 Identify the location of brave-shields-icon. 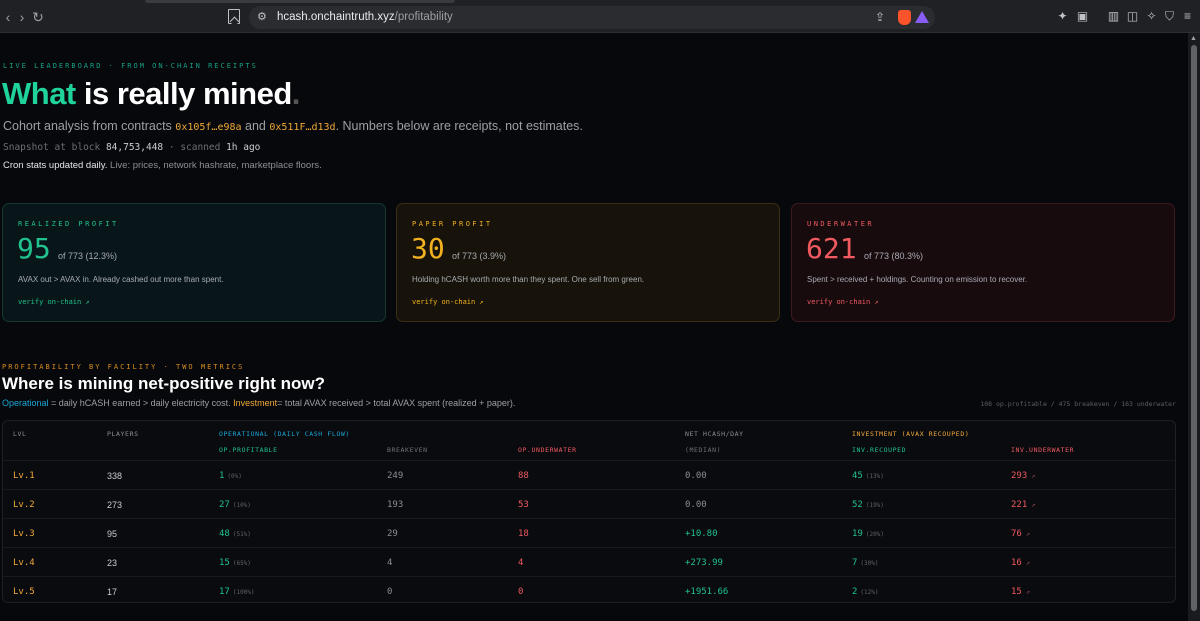
(904, 17).